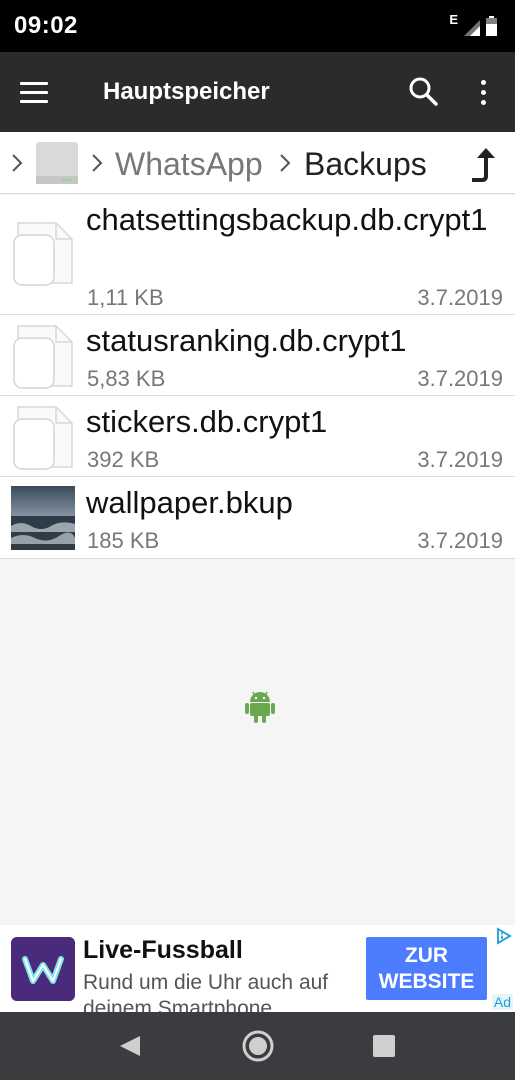 This screenshot has height=1080, width=515. I want to click on up-arrow-icon, so click(481, 165).